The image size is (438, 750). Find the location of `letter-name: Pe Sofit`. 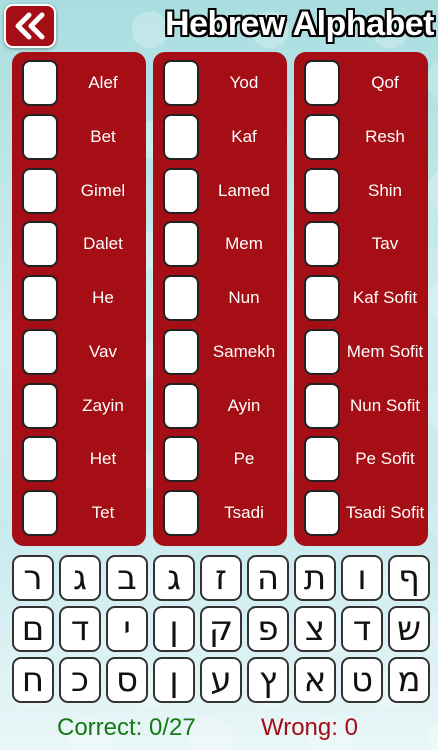

letter-name: Pe Sofit is located at coordinates (385, 458).